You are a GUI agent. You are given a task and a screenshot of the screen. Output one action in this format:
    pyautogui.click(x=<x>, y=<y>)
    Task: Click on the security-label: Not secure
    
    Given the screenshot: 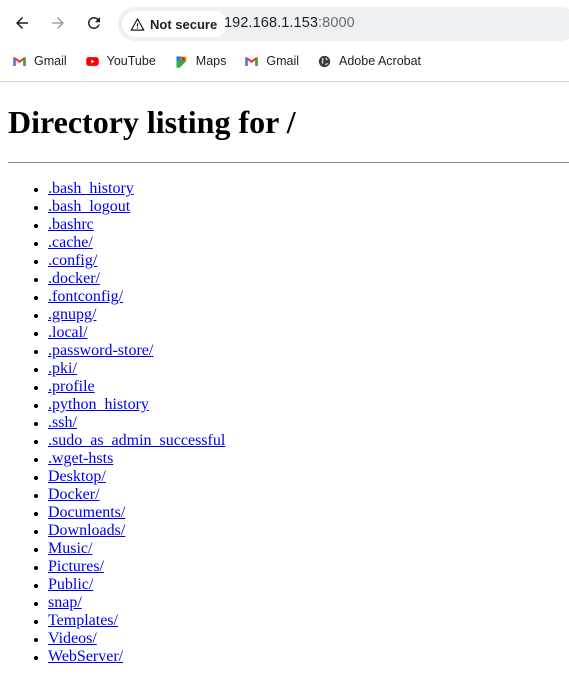 What is the action you would take?
    pyautogui.click(x=184, y=24)
    